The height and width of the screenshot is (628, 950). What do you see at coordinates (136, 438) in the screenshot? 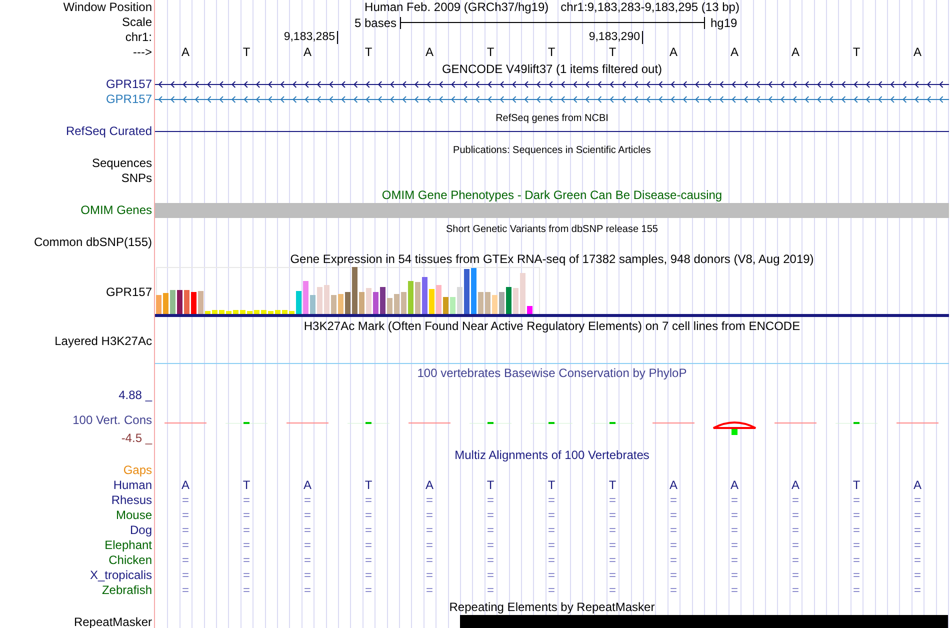
I see `axis-min-label: -4.5 _` at bounding box center [136, 438].